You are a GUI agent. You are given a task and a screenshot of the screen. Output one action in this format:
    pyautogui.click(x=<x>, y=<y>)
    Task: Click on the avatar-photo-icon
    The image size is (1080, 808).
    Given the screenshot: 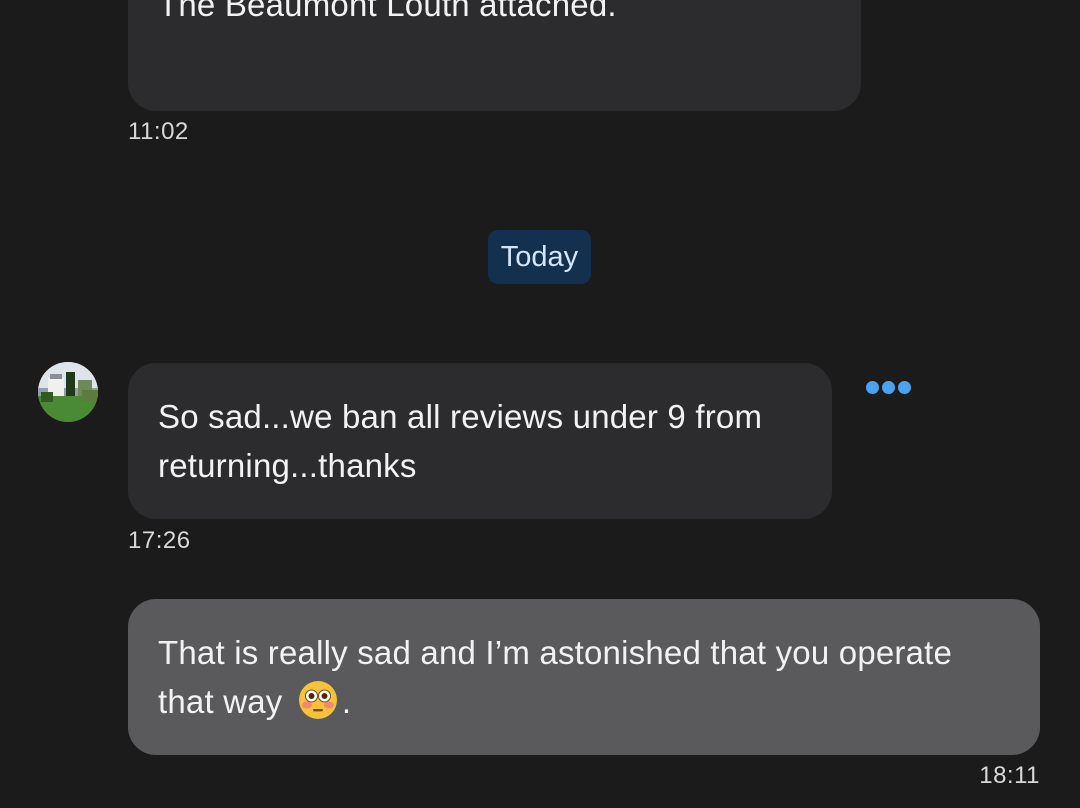 What is the action you would take?
    pyautogui.click(x=68, y=392)
    